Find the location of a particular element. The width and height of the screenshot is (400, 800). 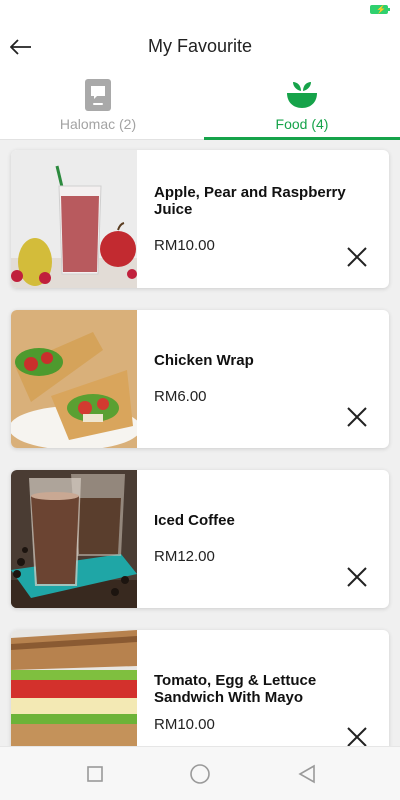

tab-food-label: Food (4) is located at coordinates (302, 124).